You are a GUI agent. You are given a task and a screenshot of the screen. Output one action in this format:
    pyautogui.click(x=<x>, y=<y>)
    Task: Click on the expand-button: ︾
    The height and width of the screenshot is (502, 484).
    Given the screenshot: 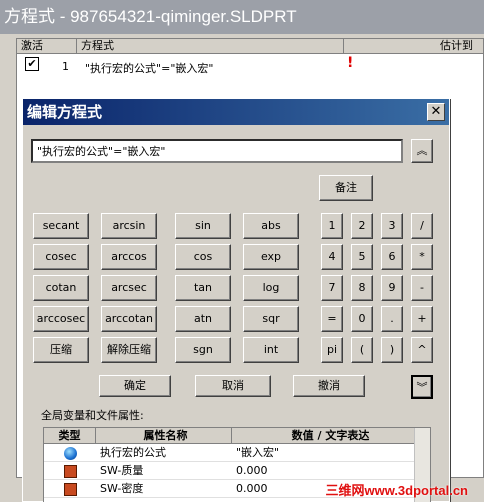 What is the action you would take?
    pyautogui.click(x=422, y=387)
    